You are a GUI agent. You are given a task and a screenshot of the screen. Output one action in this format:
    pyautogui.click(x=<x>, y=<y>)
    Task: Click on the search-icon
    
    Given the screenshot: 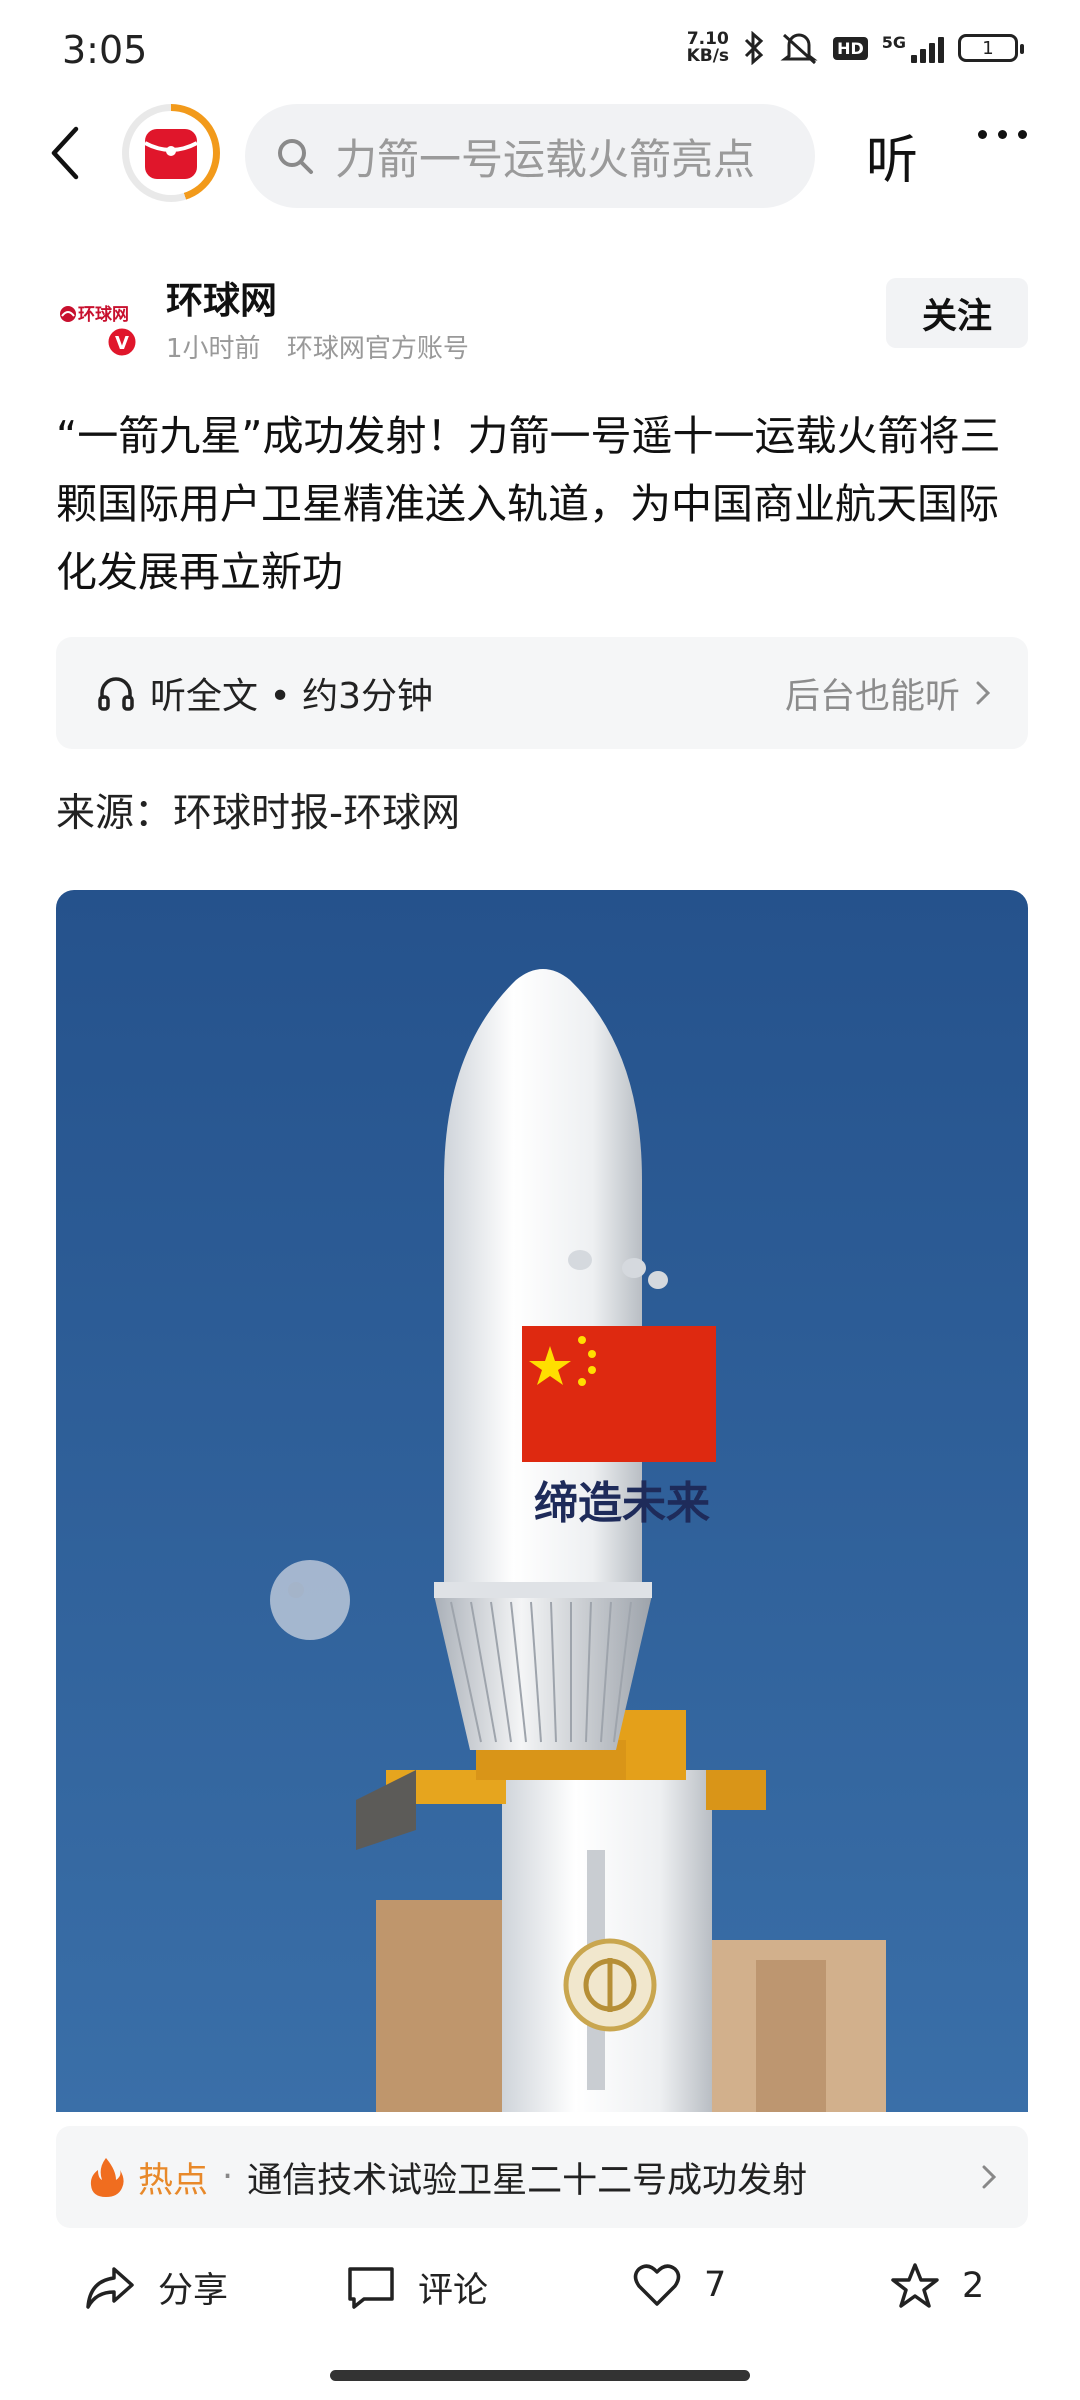 What is the action you would take?
    pyautogui.click(x=295, y=156)
    